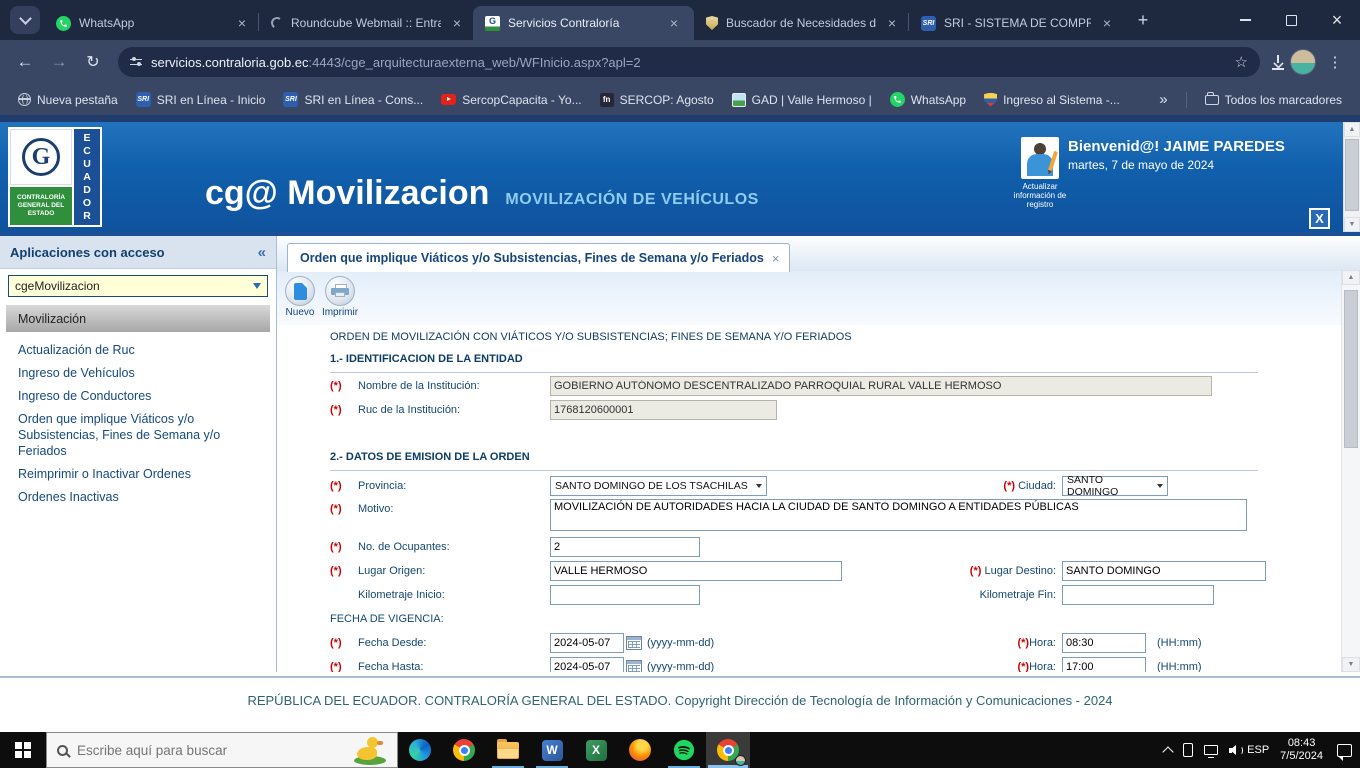 The image size is (1360, 768). What do you see at coordinates (1344, 752) in the screenshot?
I see `notification-center-icon` at bounding box center [1344, 752].